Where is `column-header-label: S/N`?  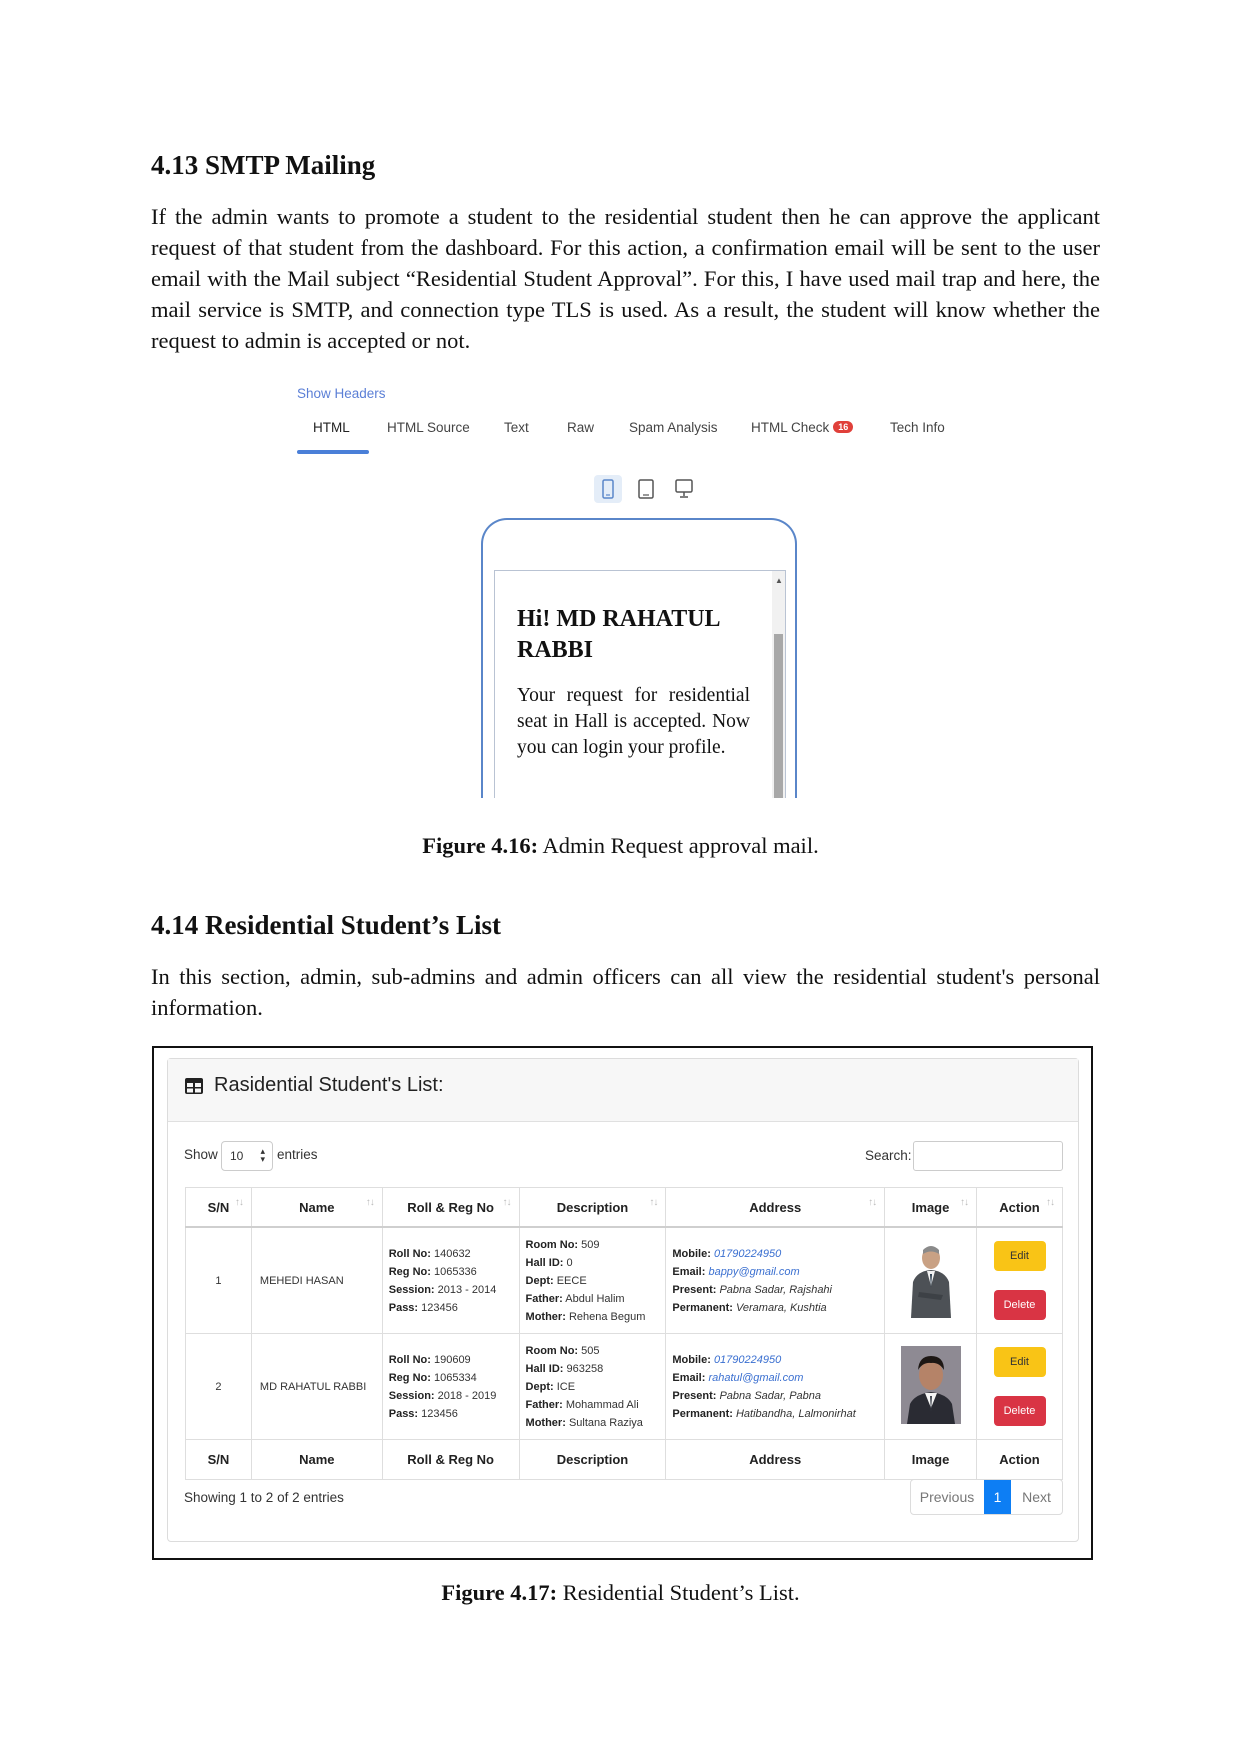
column-header-label: S/N is located at coordinates (218, 1207).